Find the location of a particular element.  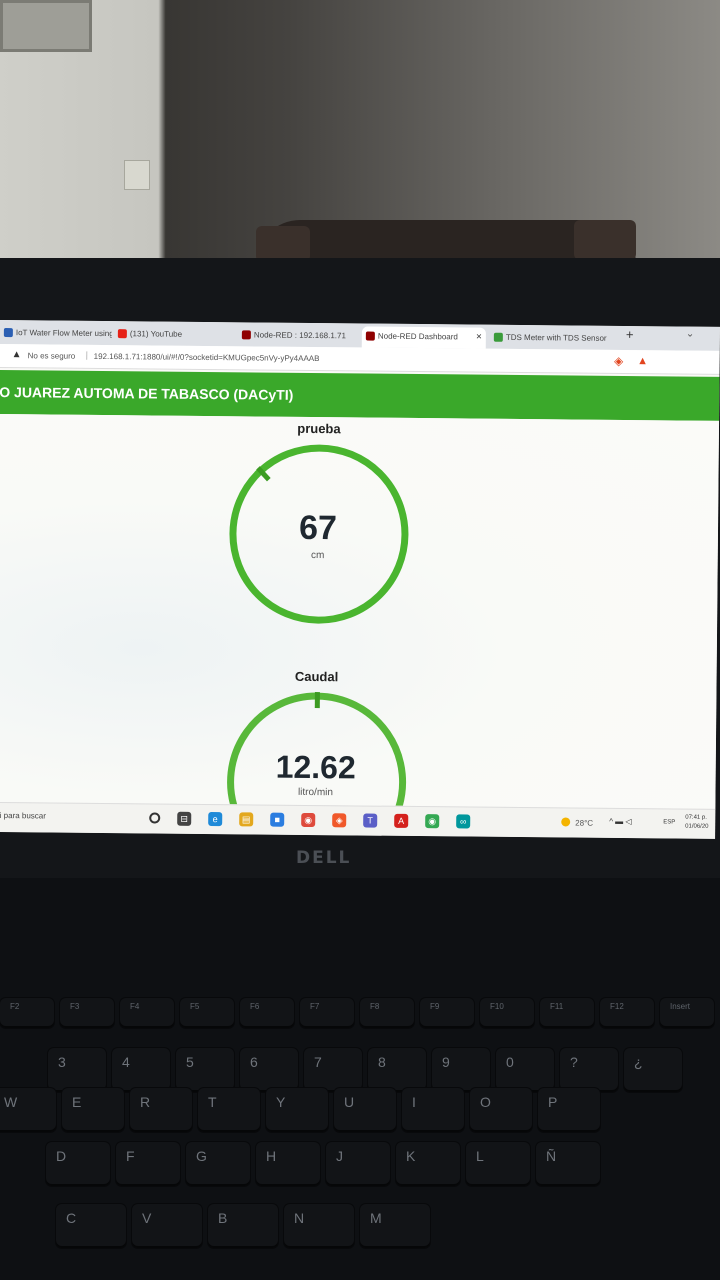

key-insert: Insert is located at coordinates (687, 1013).